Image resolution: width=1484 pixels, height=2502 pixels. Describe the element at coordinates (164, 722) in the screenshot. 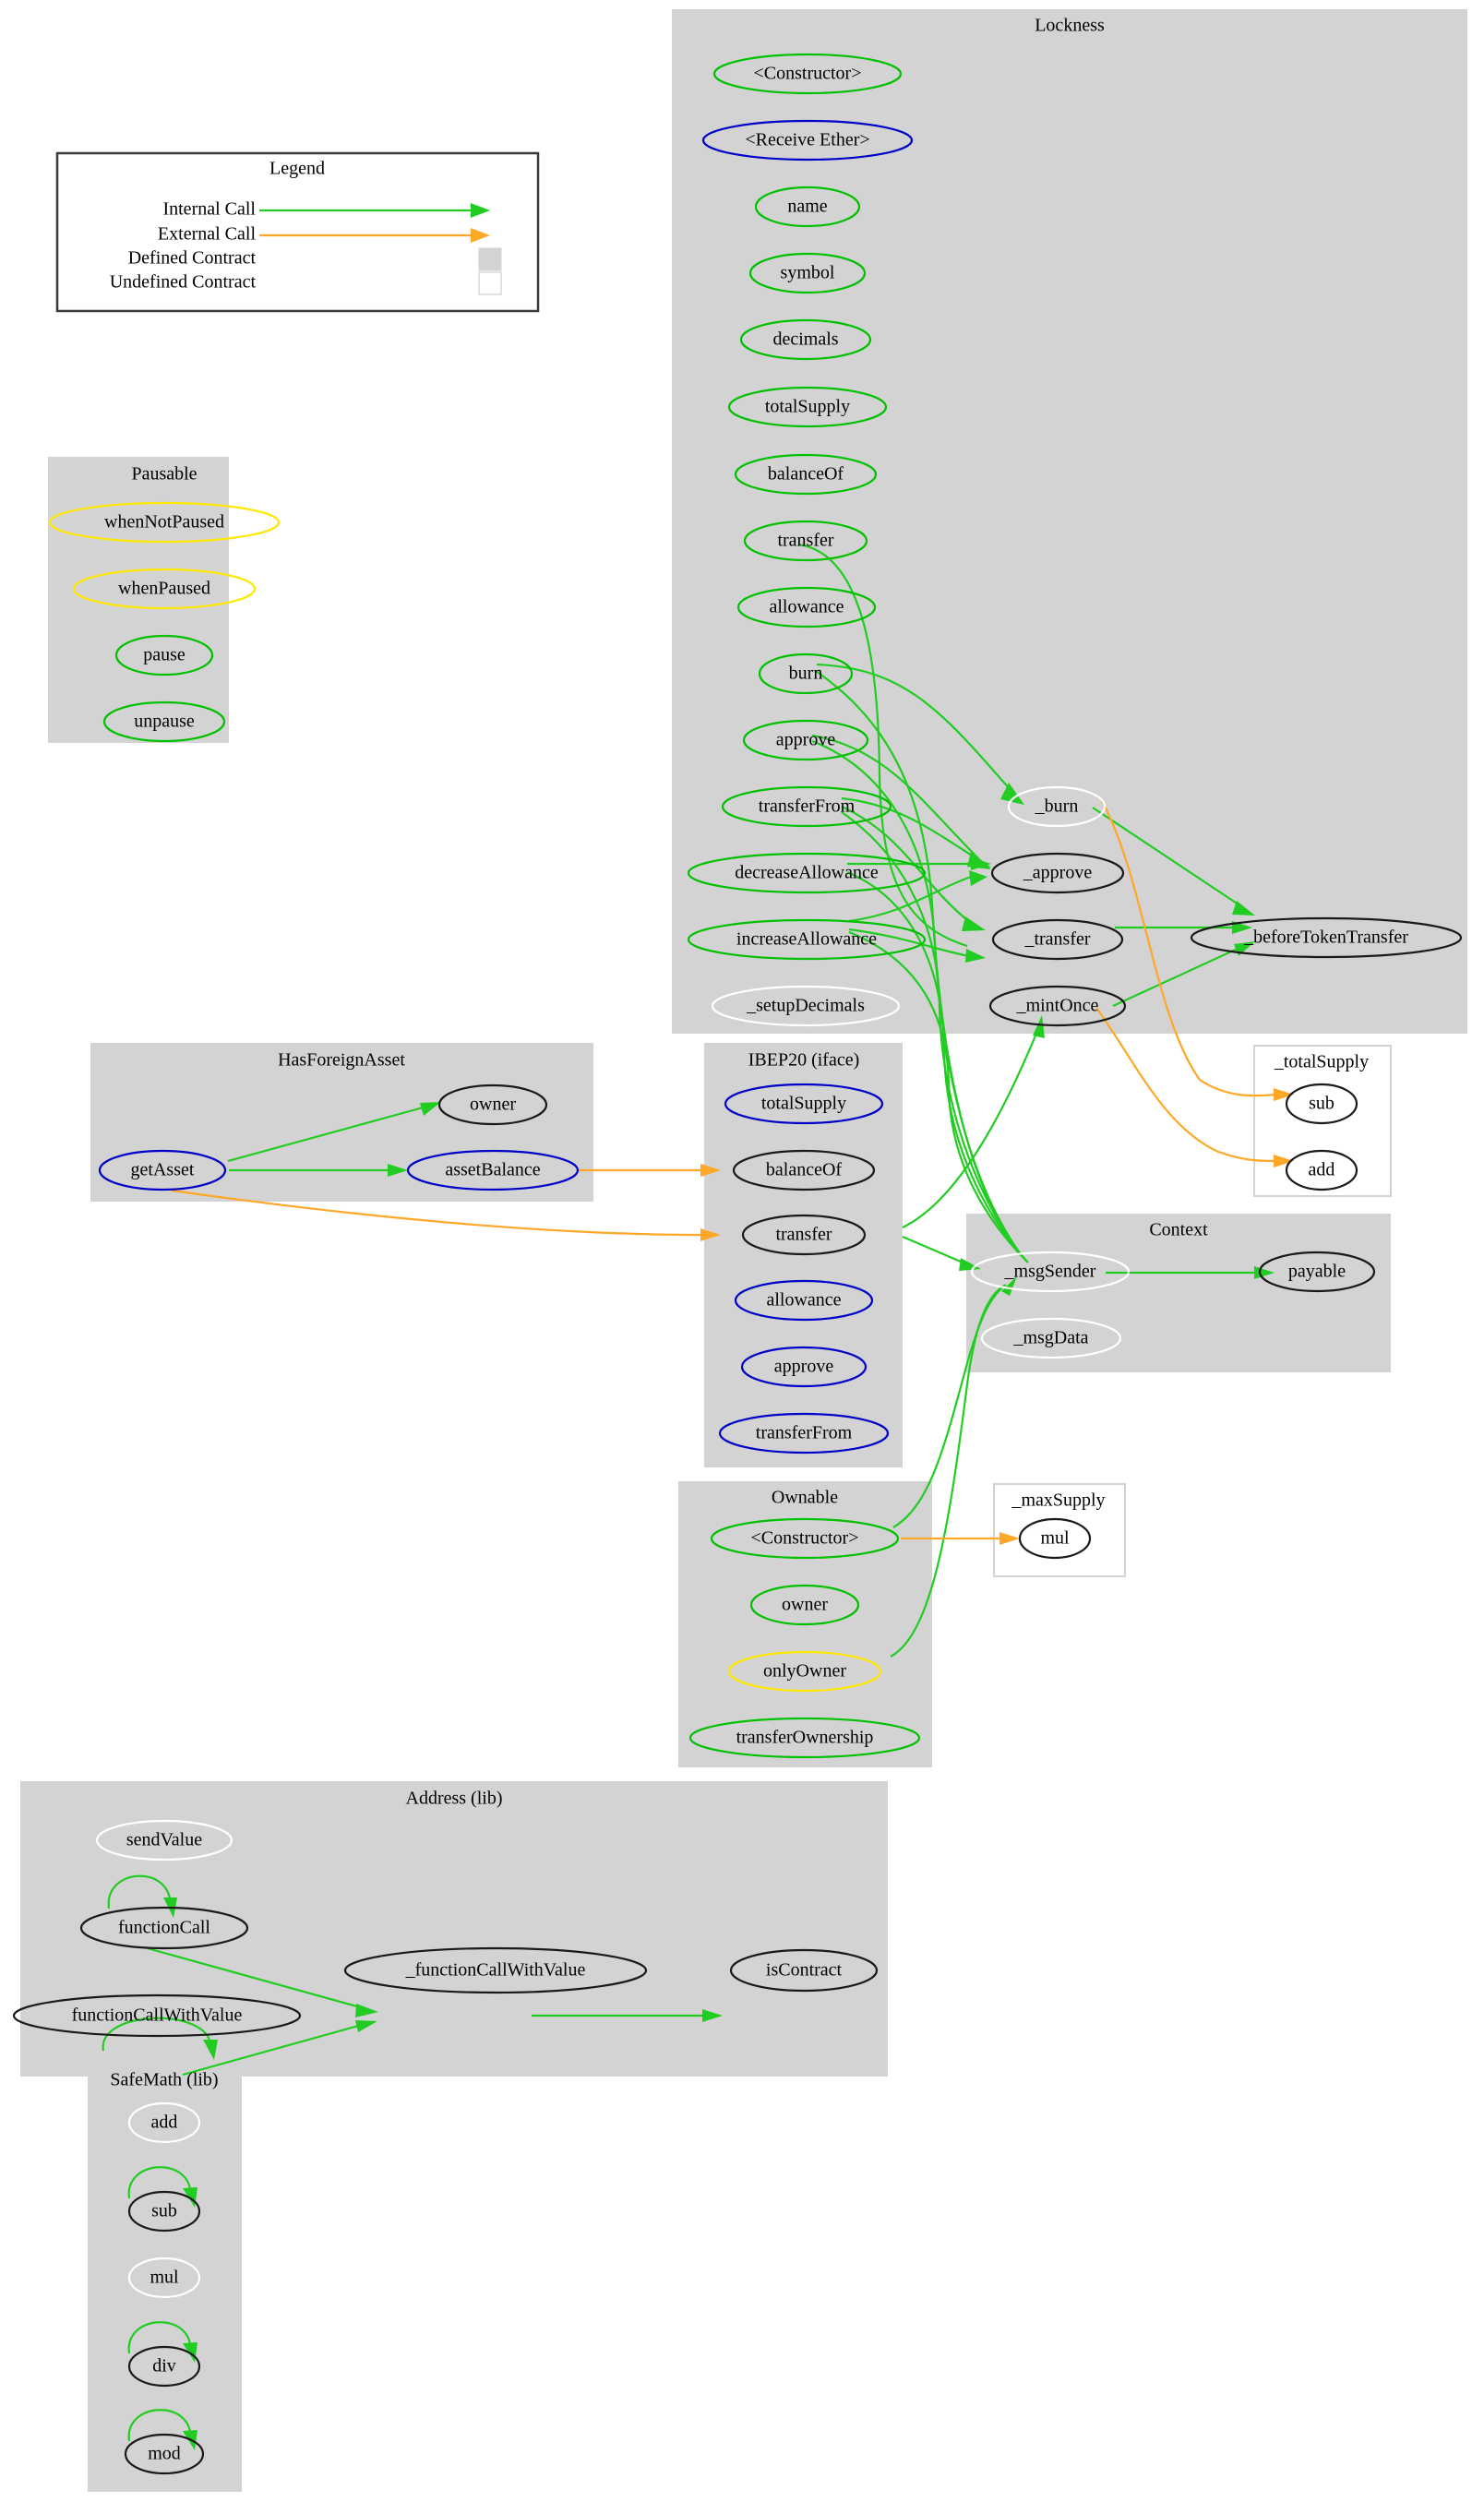

I see `node-label: unpause` at that location.